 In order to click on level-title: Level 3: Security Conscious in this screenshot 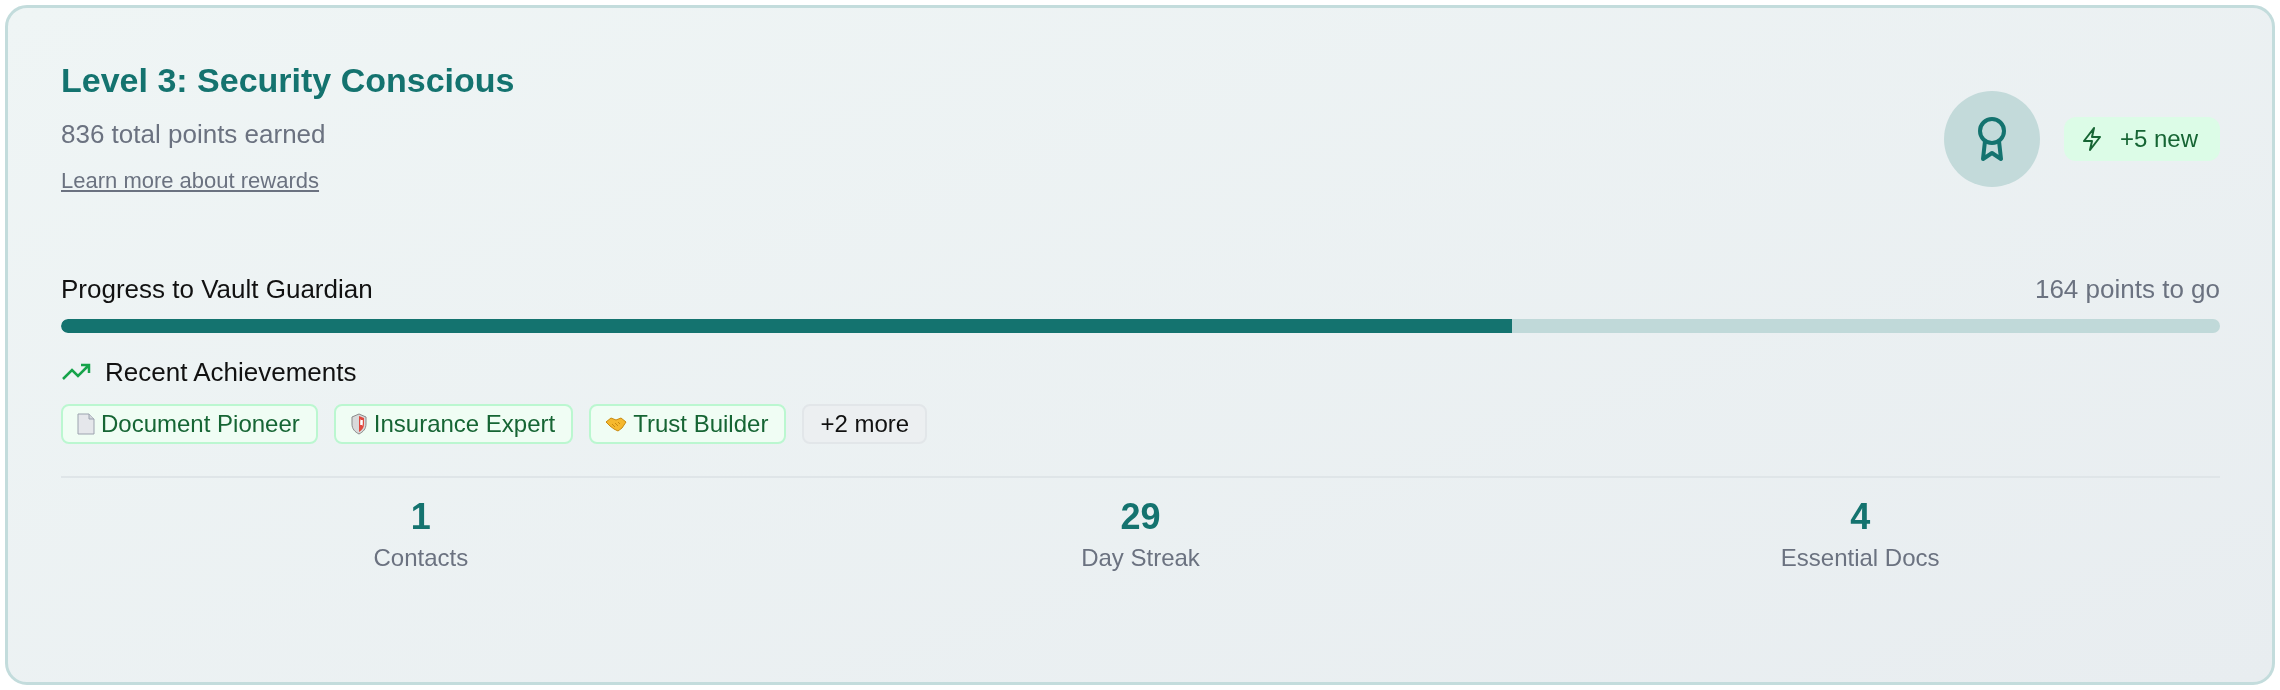, I will do `click(288, 80)`.